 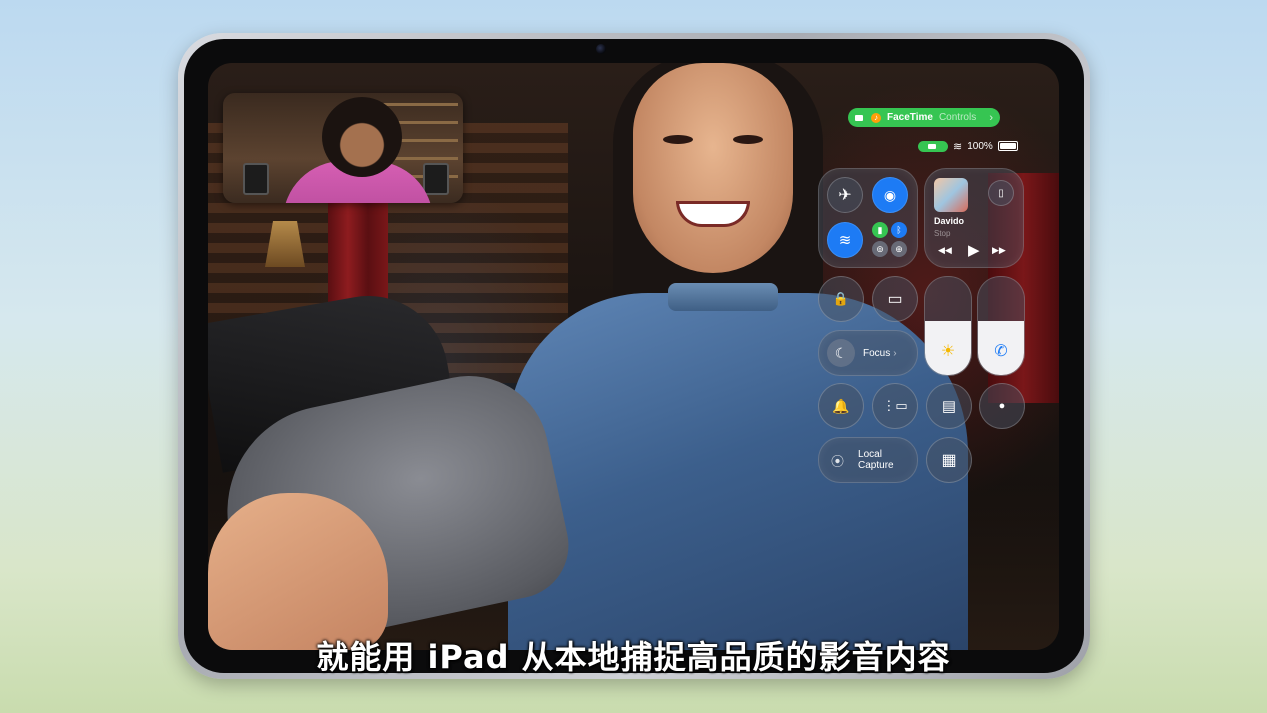 I want to click on airdrop-button: ◉, so click(x=890, y=195).